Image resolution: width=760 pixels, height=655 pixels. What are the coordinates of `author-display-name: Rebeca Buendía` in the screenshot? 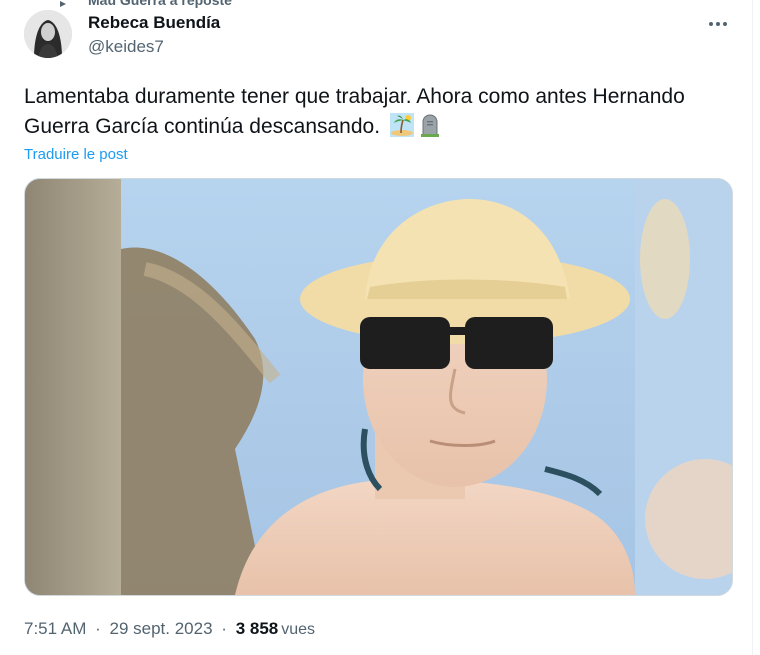 It's located at (154, 23).